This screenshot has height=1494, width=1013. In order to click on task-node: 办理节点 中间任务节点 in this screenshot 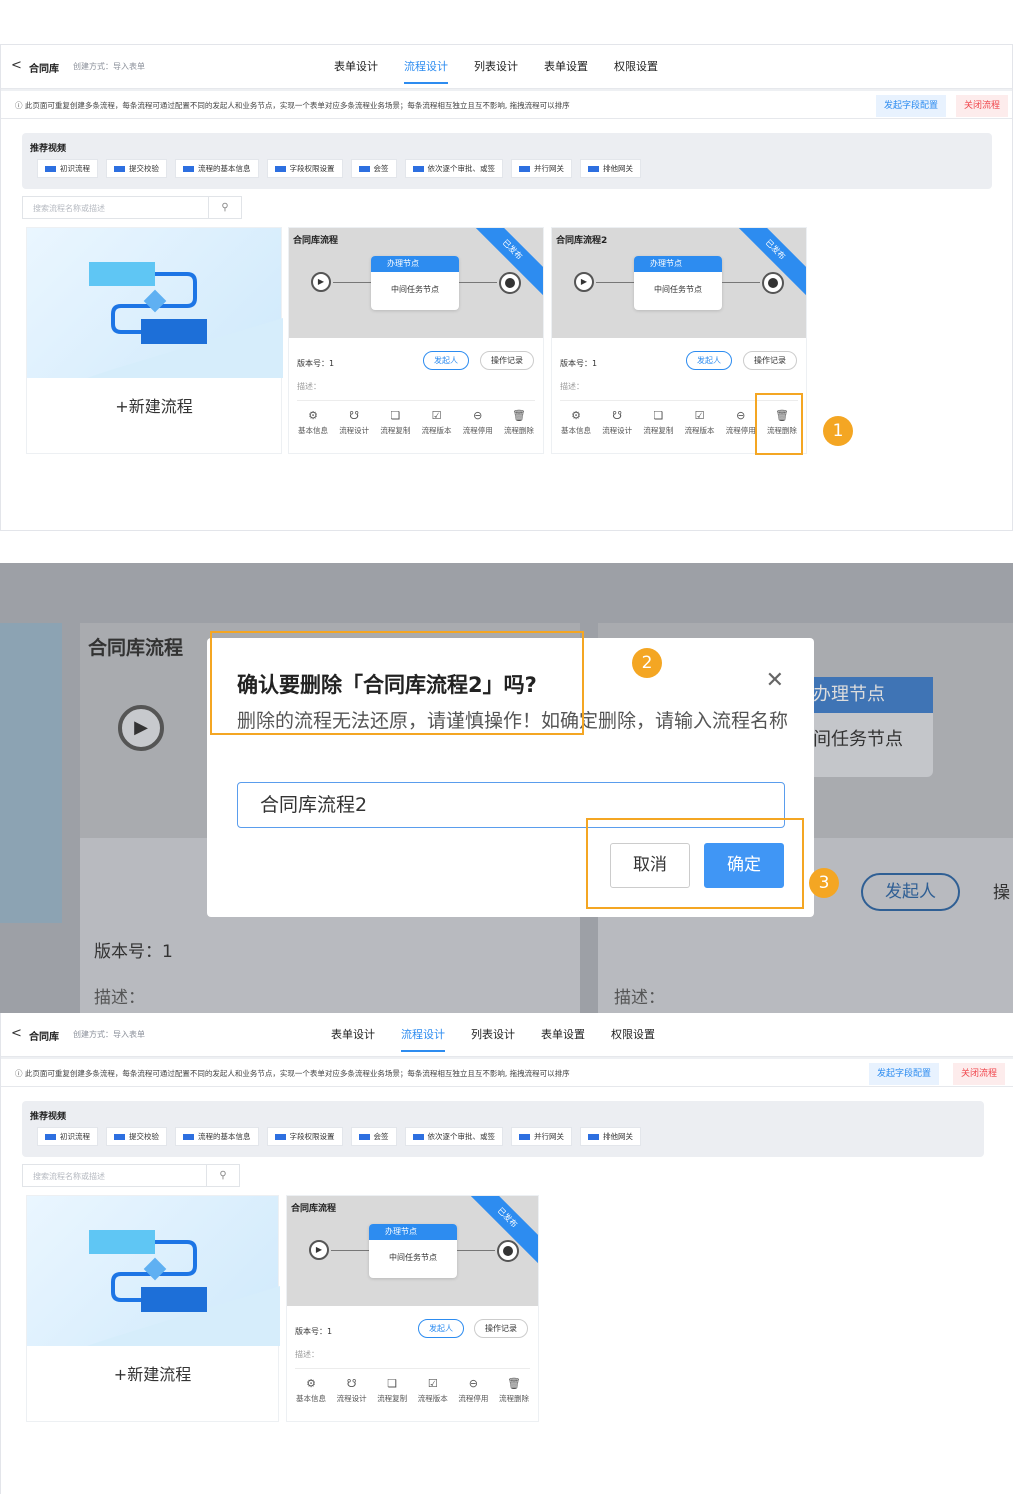, I will do `click(415, 283)`.